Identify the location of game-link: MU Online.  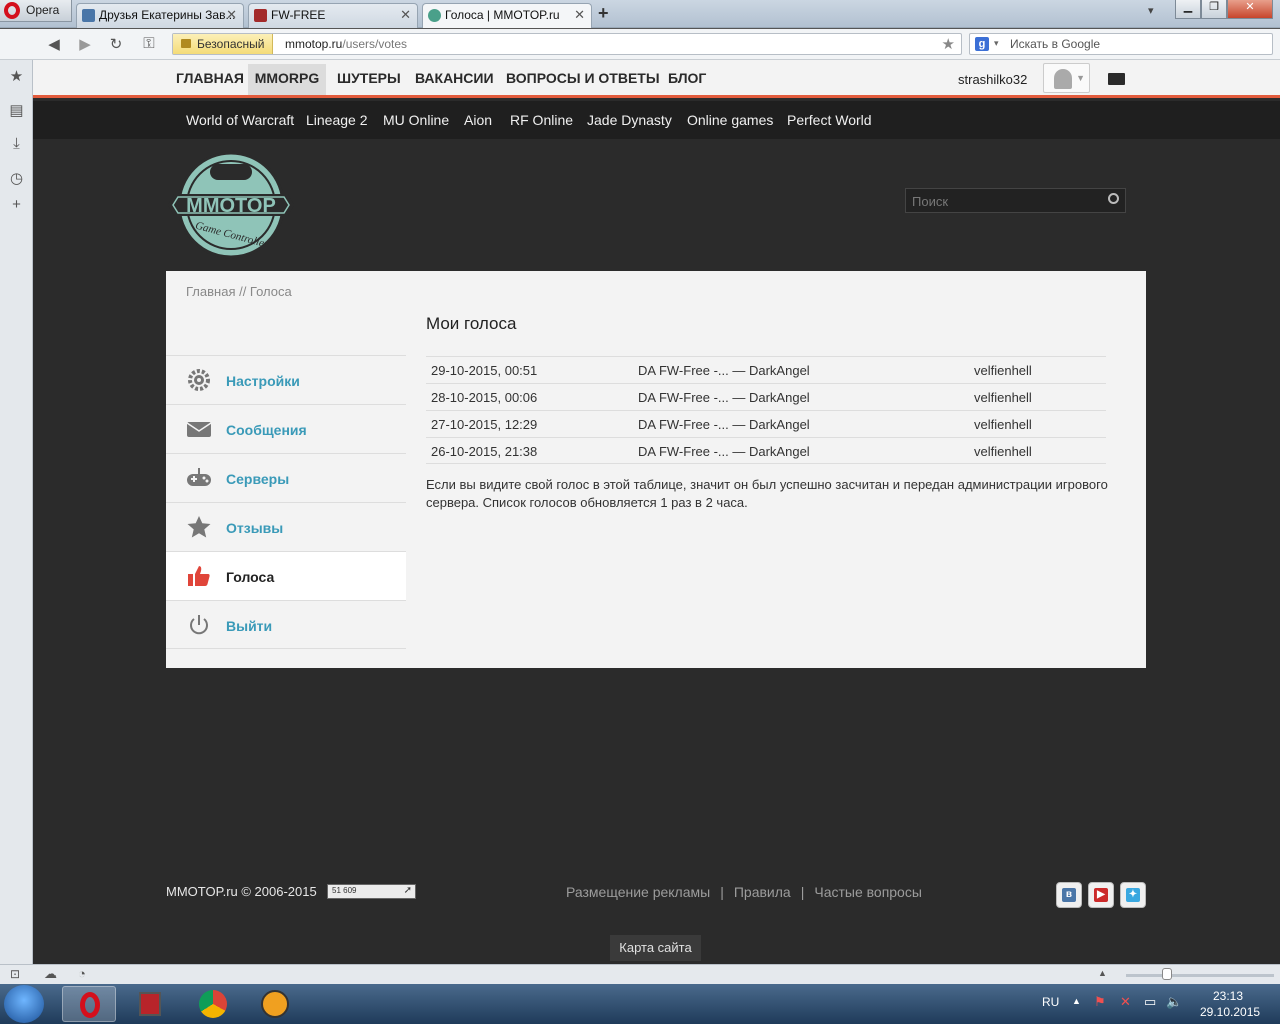
(416, 120).